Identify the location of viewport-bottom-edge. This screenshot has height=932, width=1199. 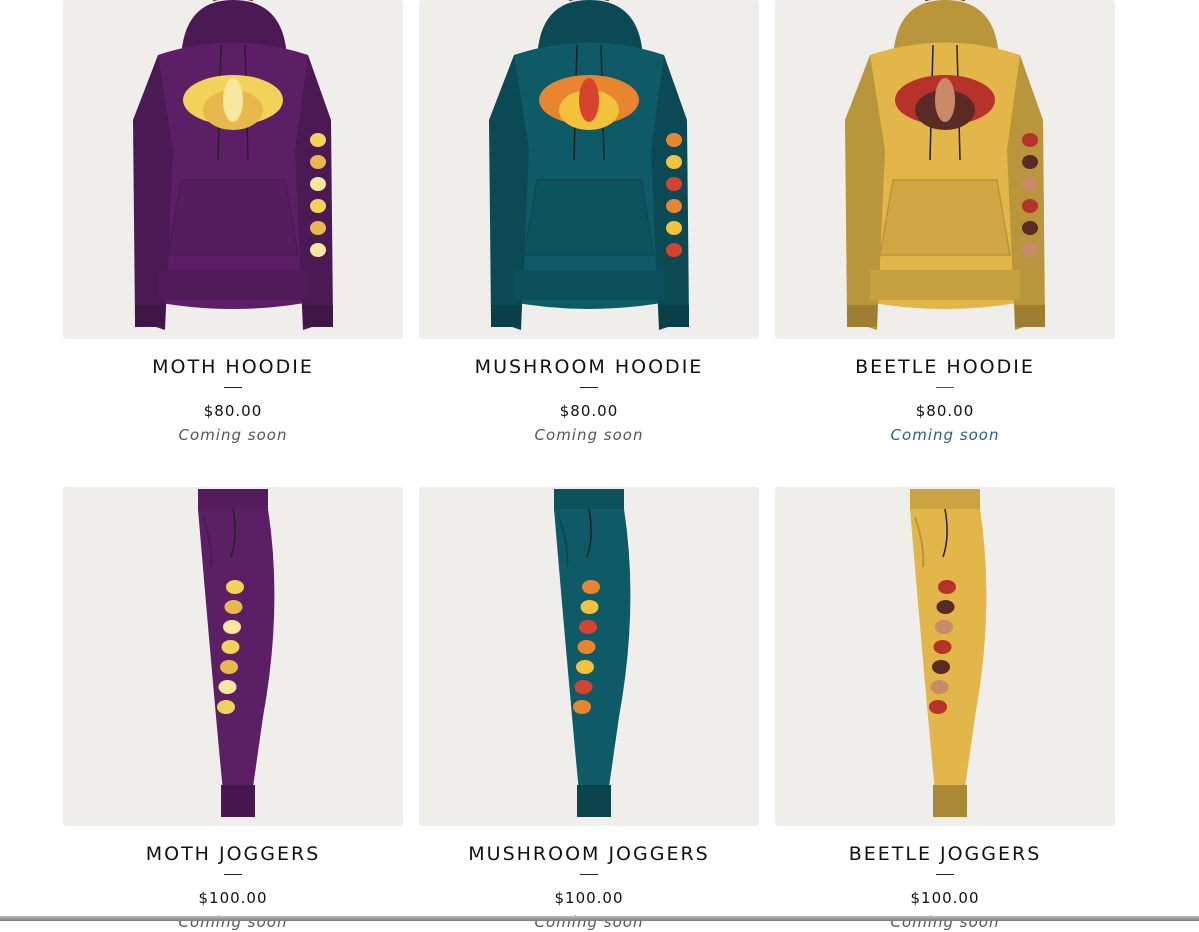
(599, 918).